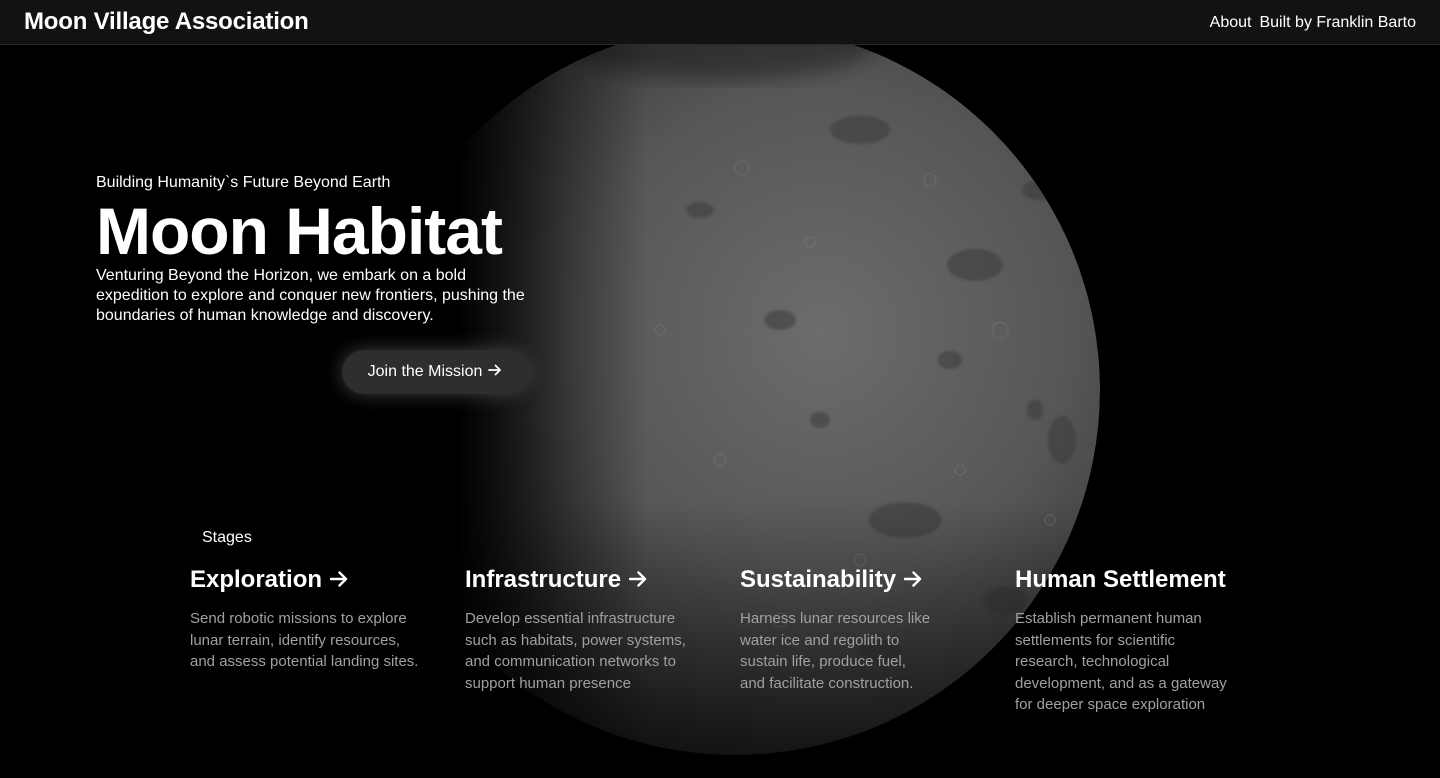 This screenshot has width=1440, height=778. I want to click on stage-title-label: Exploration, so click(256, 579).